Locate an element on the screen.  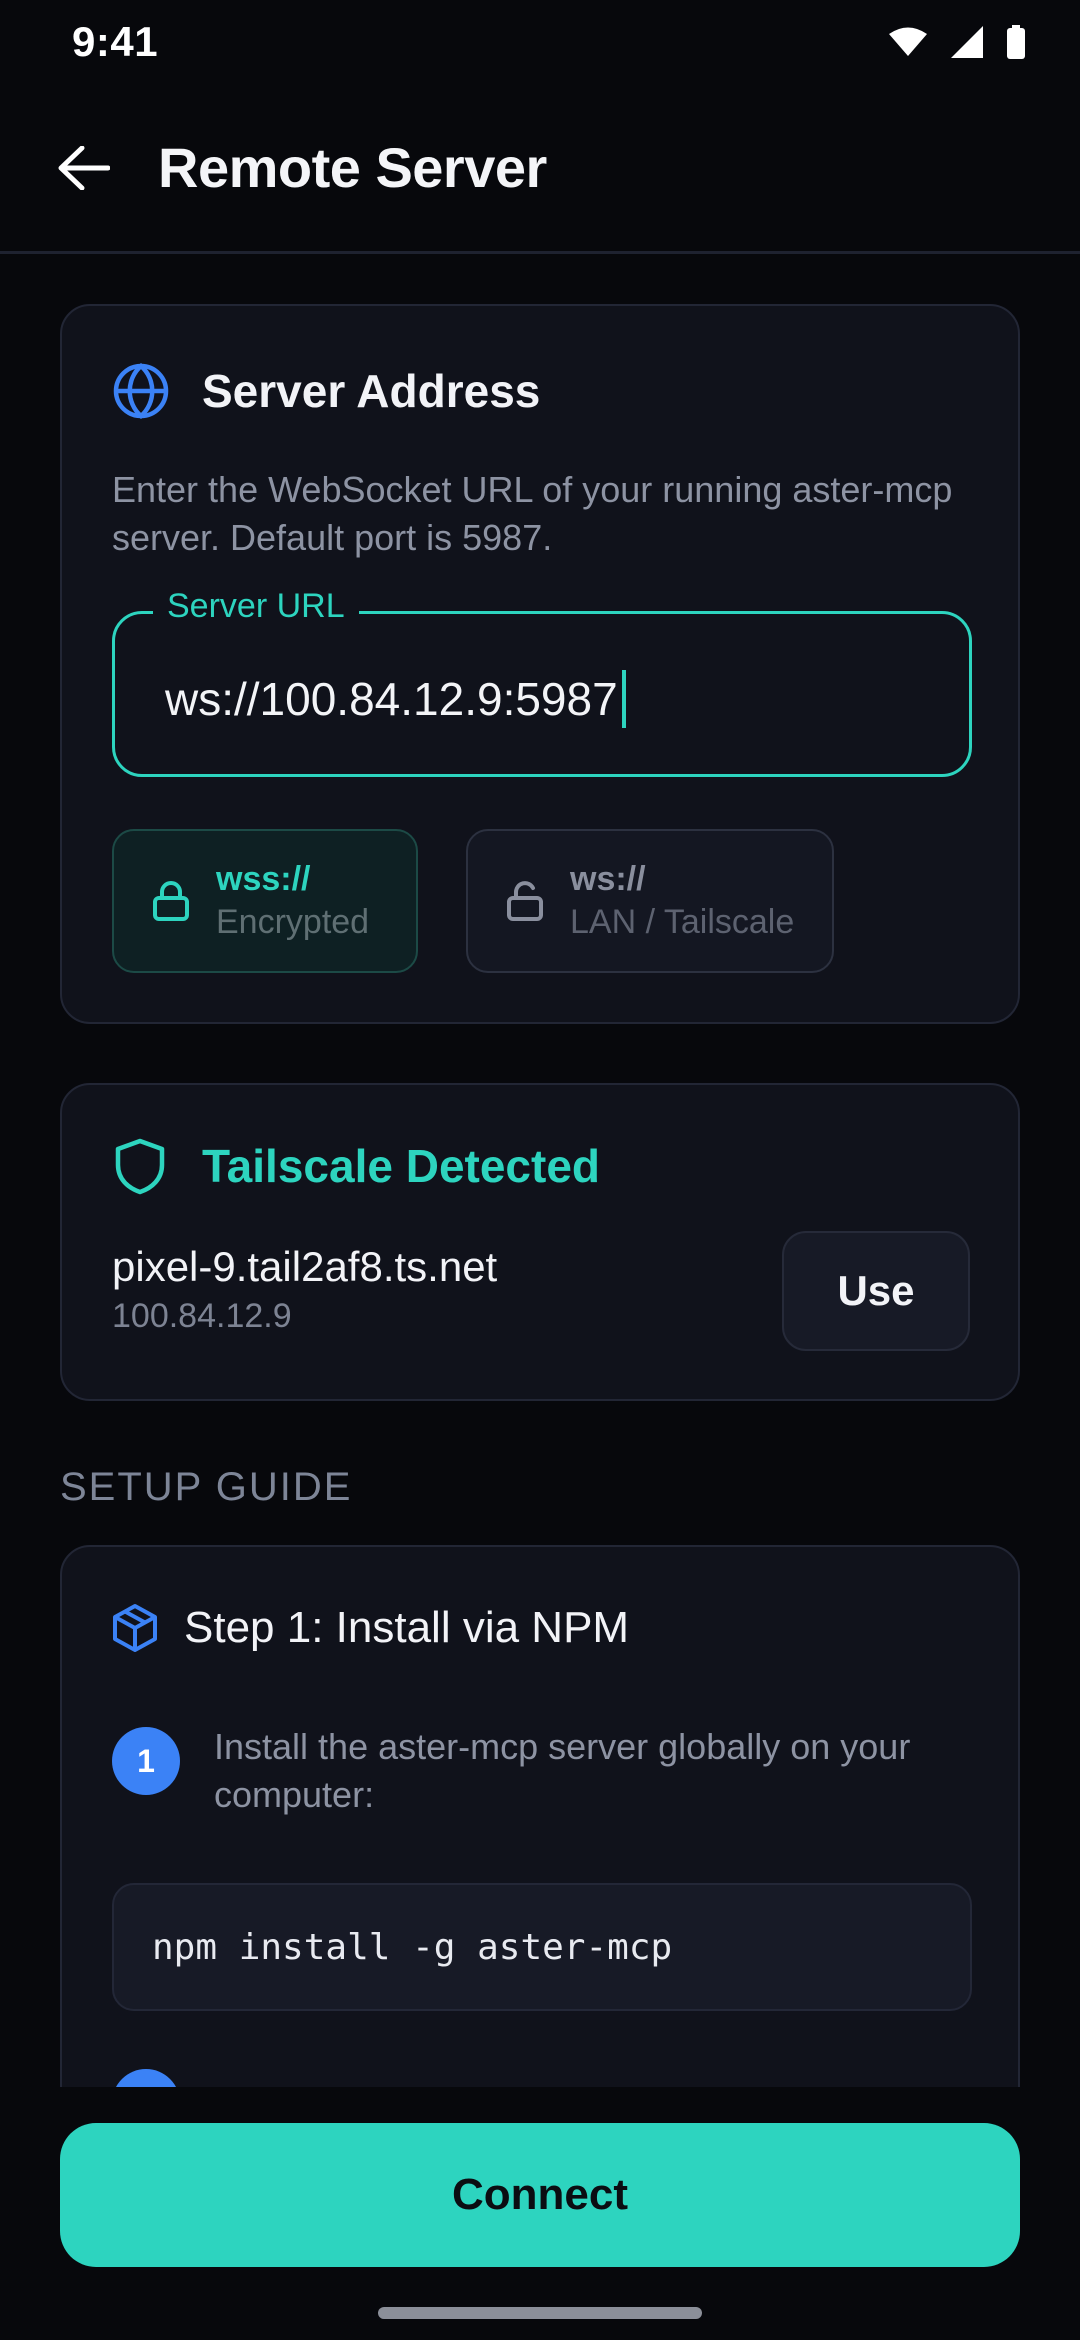
app-bar: Remote Server is located at coordinates (540, 169).